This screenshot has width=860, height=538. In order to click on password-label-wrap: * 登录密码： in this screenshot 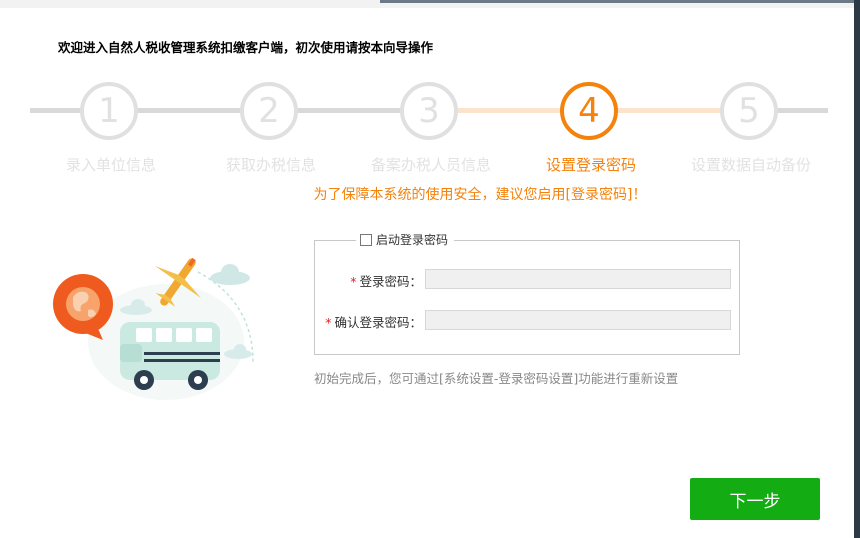, I will do `click(376, 280)`.